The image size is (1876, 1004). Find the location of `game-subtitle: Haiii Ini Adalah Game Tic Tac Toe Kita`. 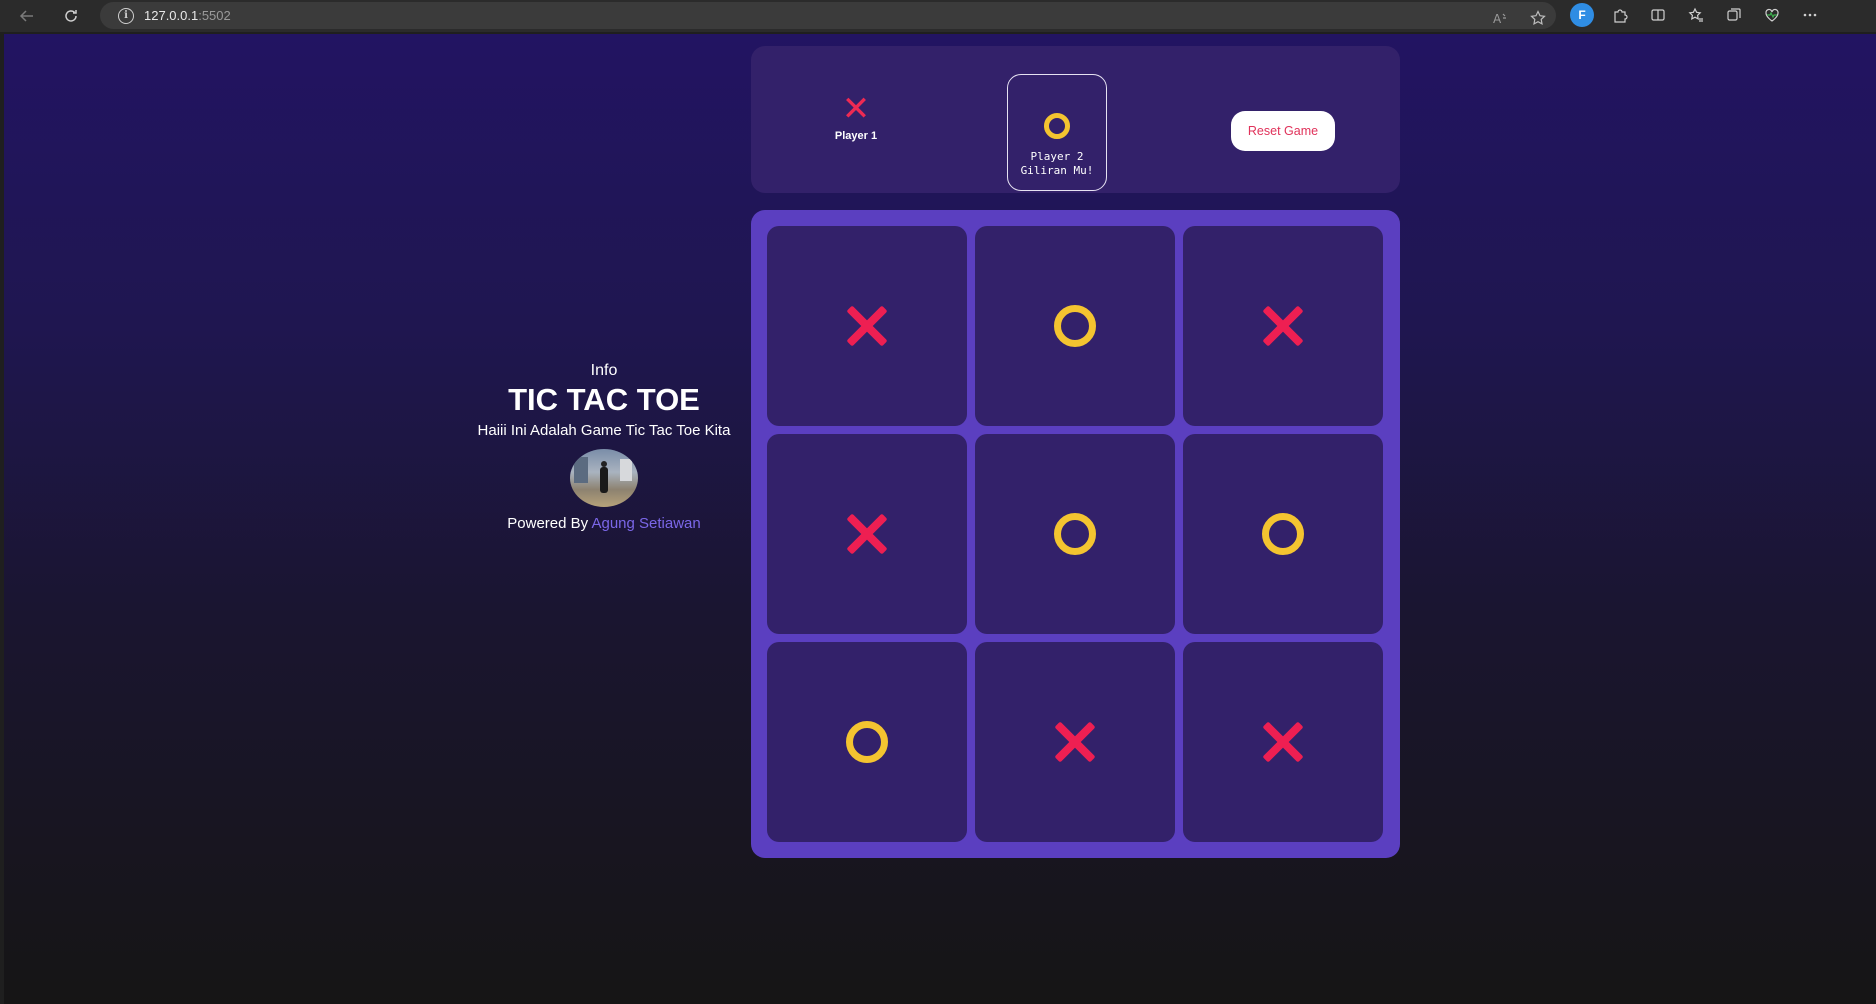

game-subtitle: Haiii Ini Adalah Game Tic Tac Toe Kita is located at coordinates (604, 430).